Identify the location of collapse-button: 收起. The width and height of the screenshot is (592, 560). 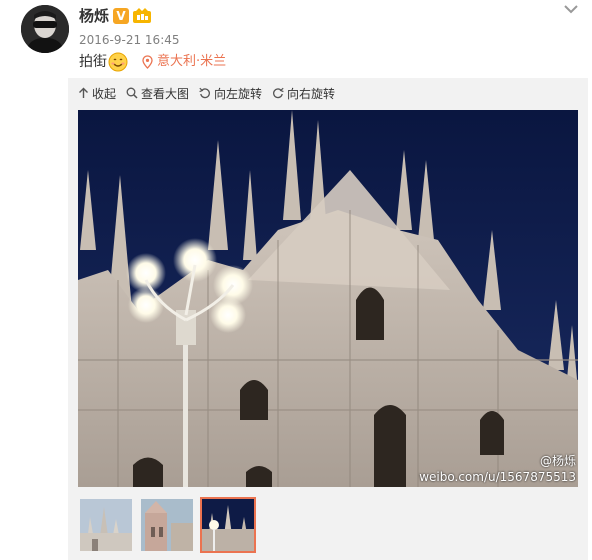
(97, 93).